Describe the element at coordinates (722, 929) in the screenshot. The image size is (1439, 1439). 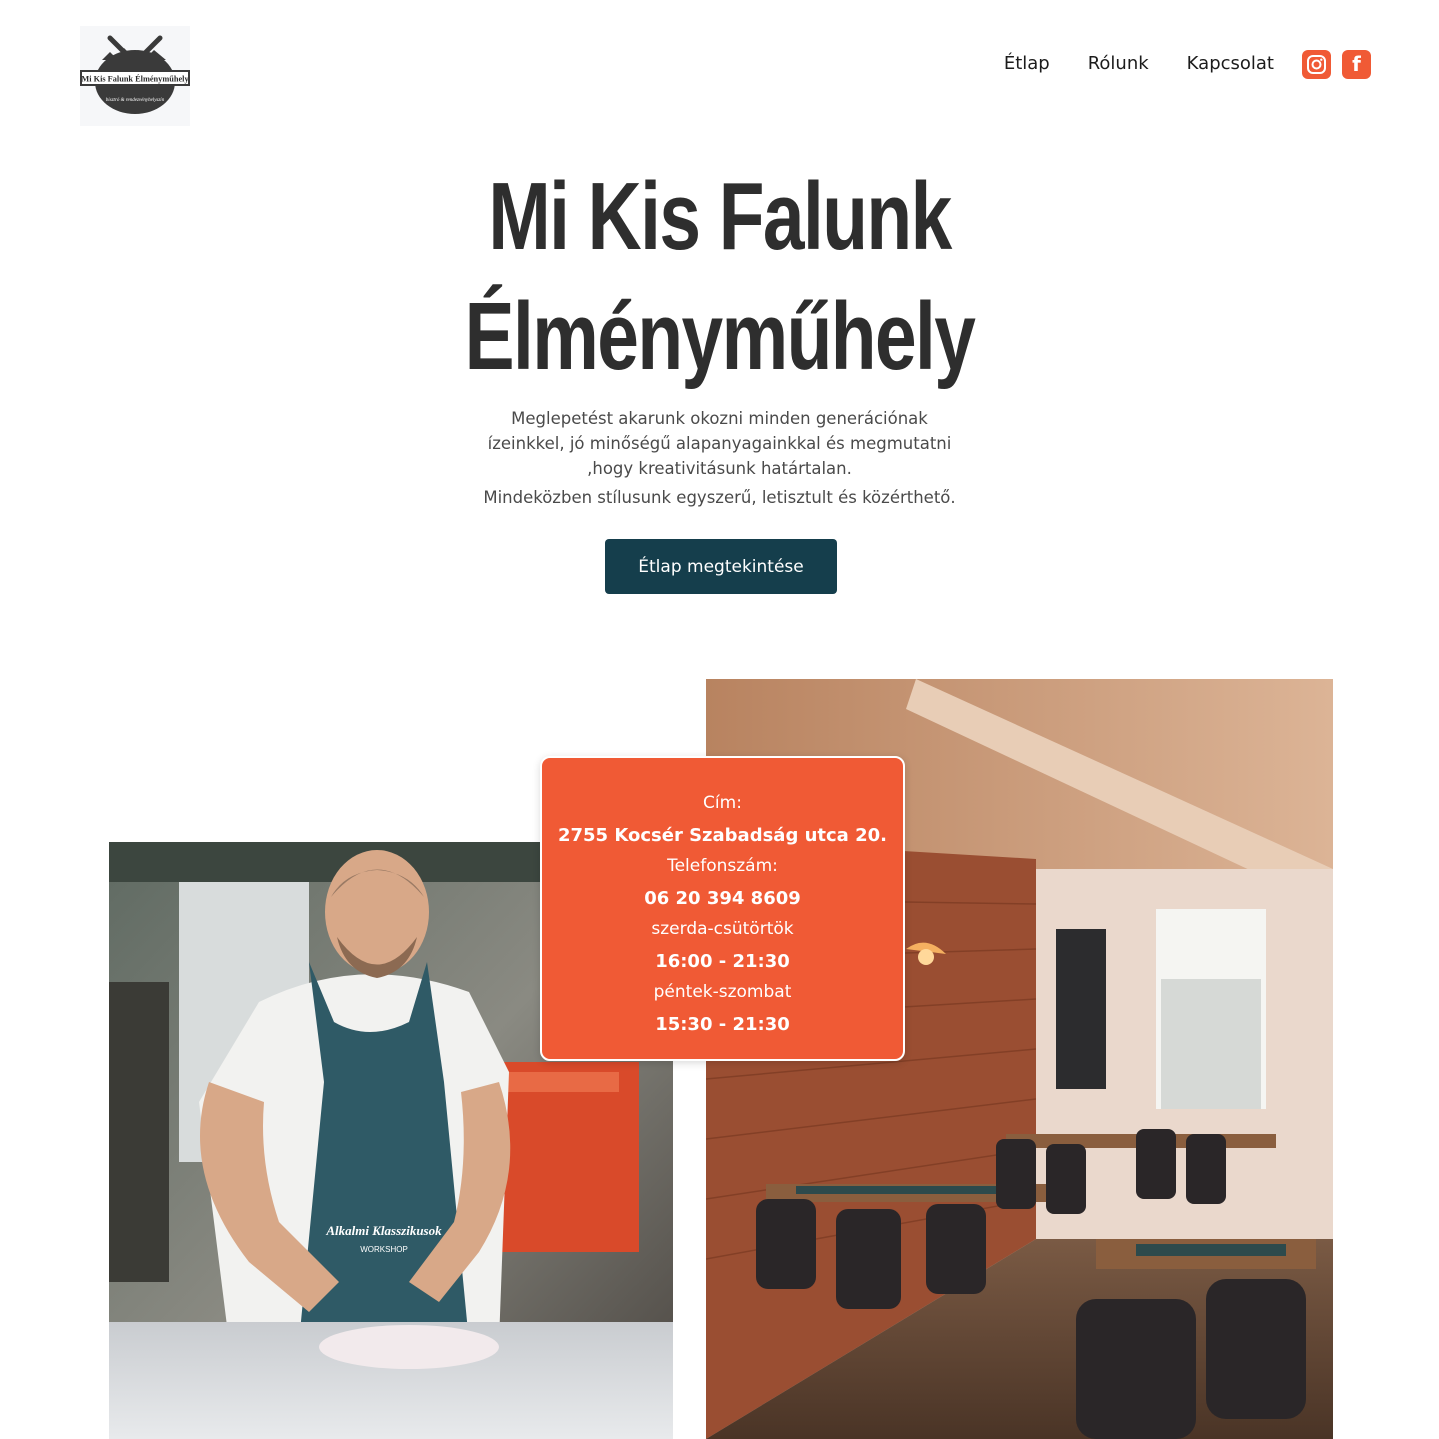
I see `opening-days-1: szerda-csütörtök` at that location.